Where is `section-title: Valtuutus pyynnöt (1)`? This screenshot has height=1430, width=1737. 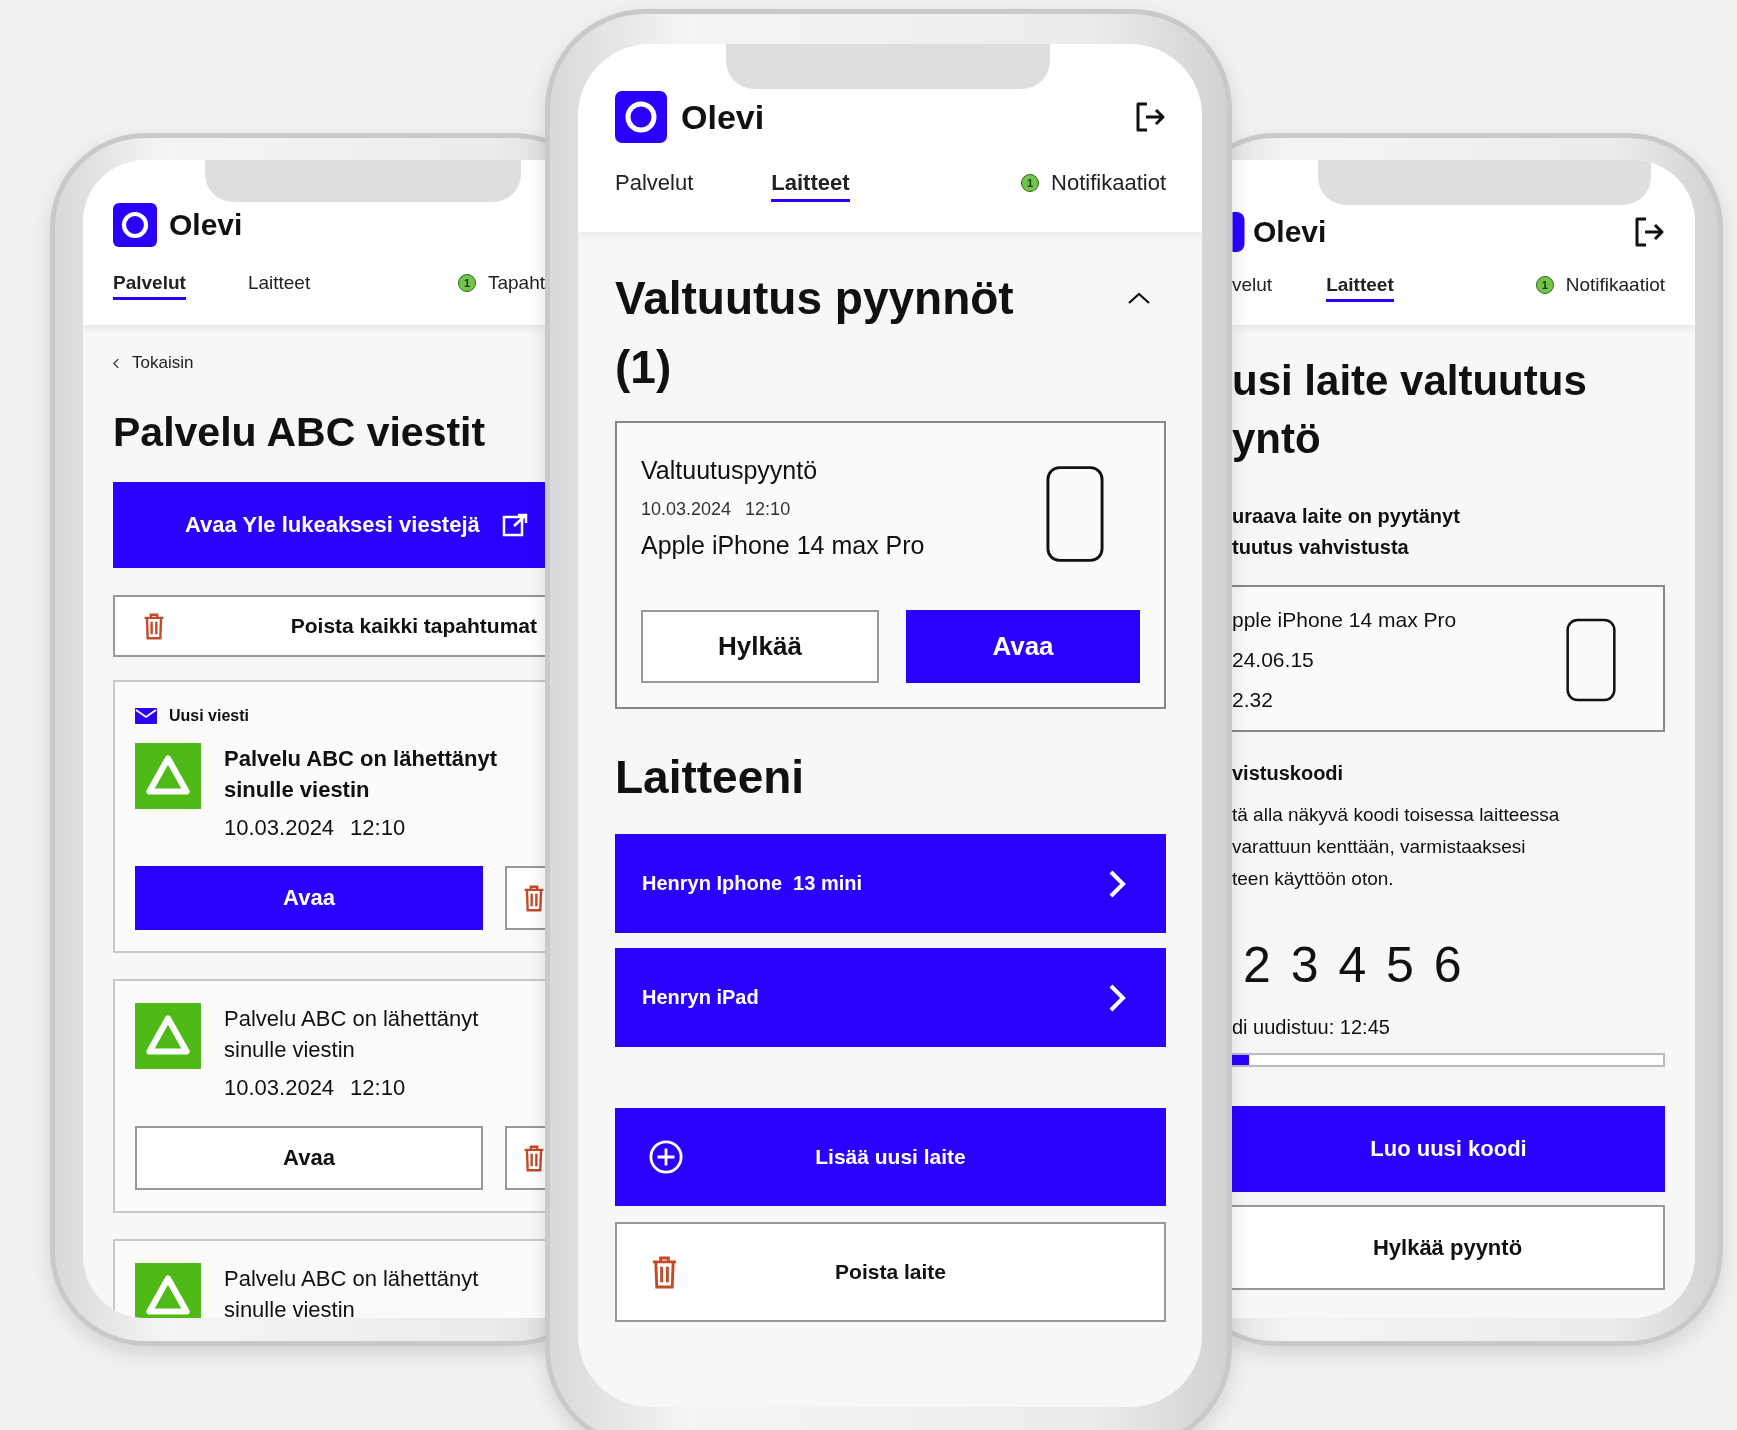
section-title: Valtuutus pyynnöt (1) is located at coordinates (815, 333).